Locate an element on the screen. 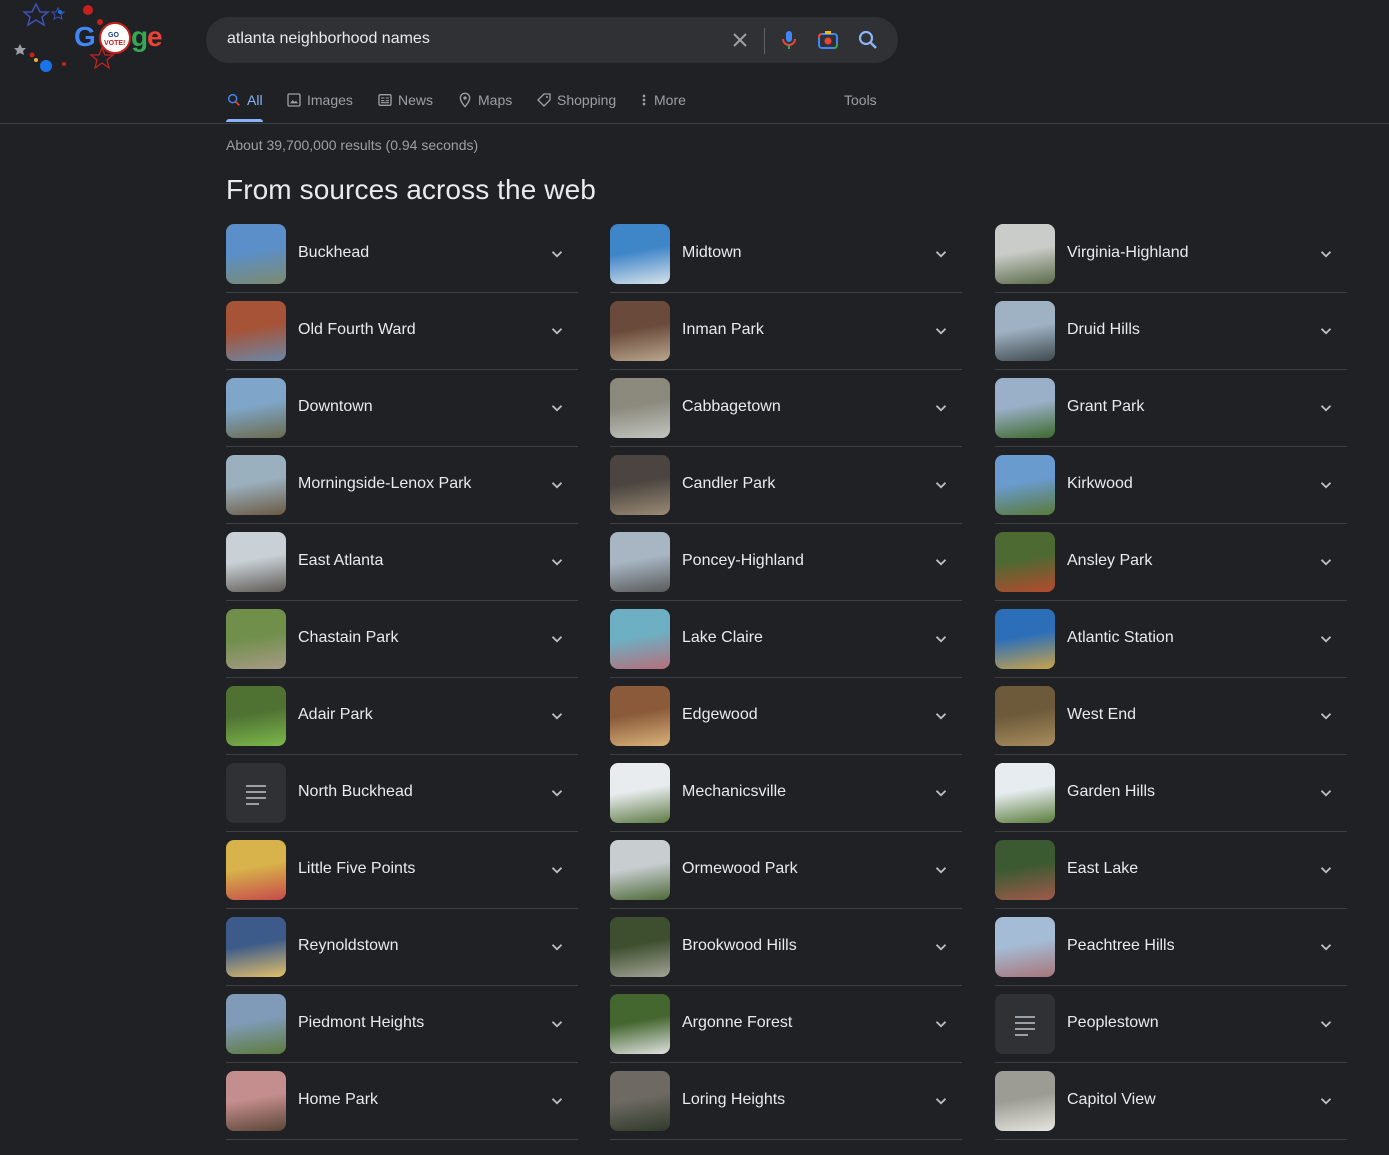 The width and height of the screenshot is (1389, 1155). neighborhood-item: Peachtree Hills is located at coordinates (1171, 955).